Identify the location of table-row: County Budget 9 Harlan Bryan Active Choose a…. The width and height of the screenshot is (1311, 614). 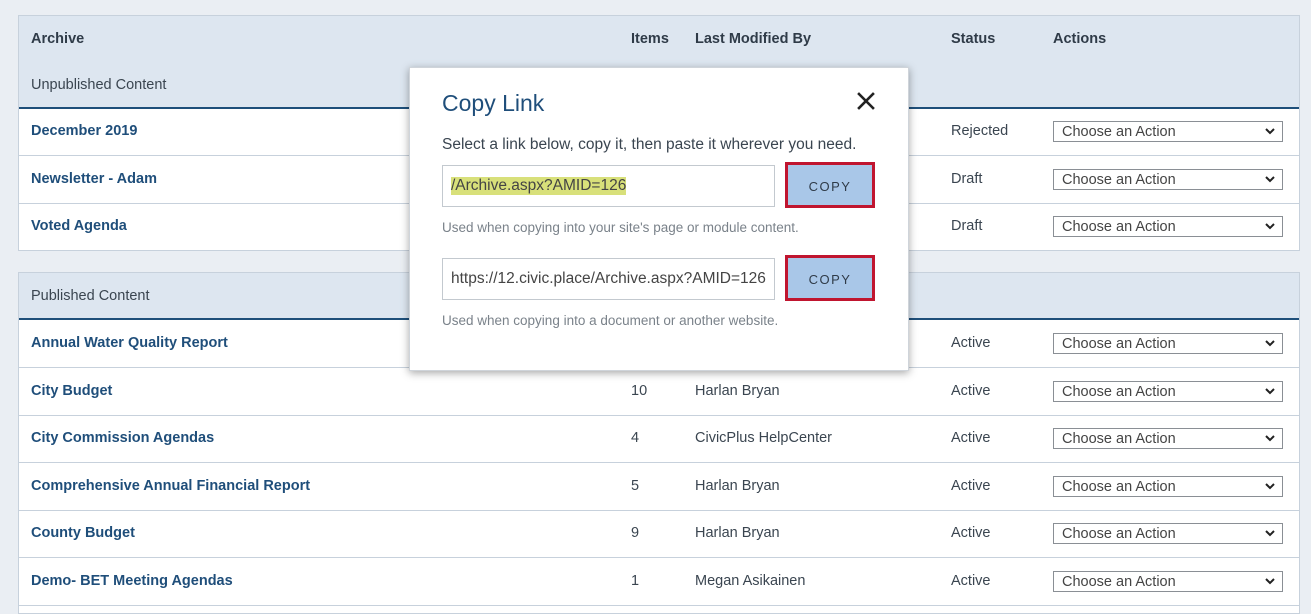
(659, 534).